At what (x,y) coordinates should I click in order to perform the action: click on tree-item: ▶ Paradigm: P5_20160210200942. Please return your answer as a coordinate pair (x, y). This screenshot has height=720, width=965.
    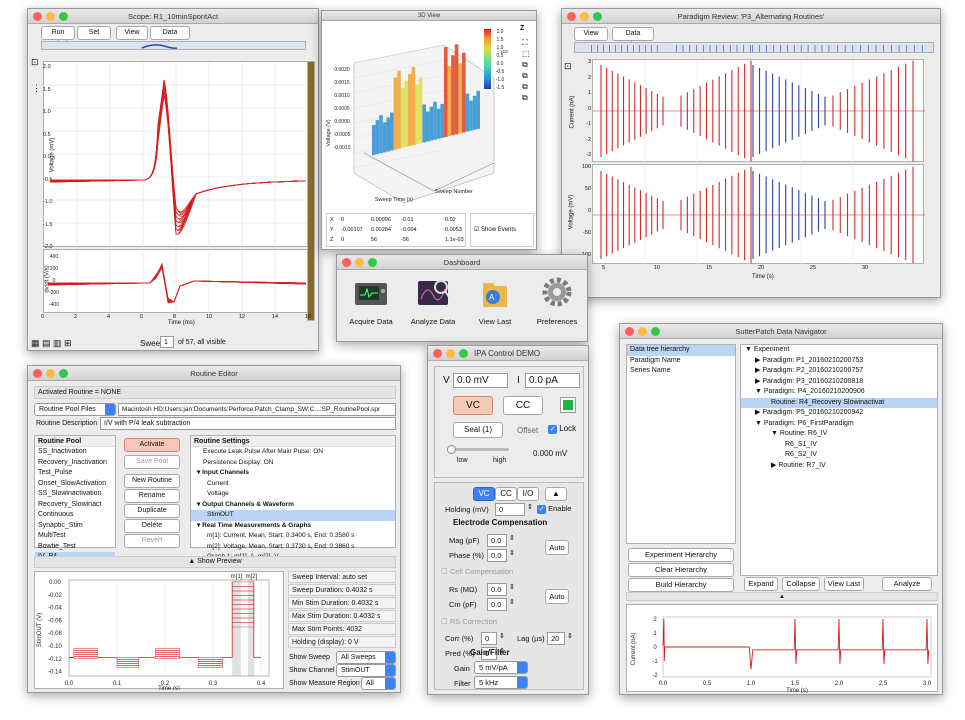
    Looking at the image, I should click on (839, 413).